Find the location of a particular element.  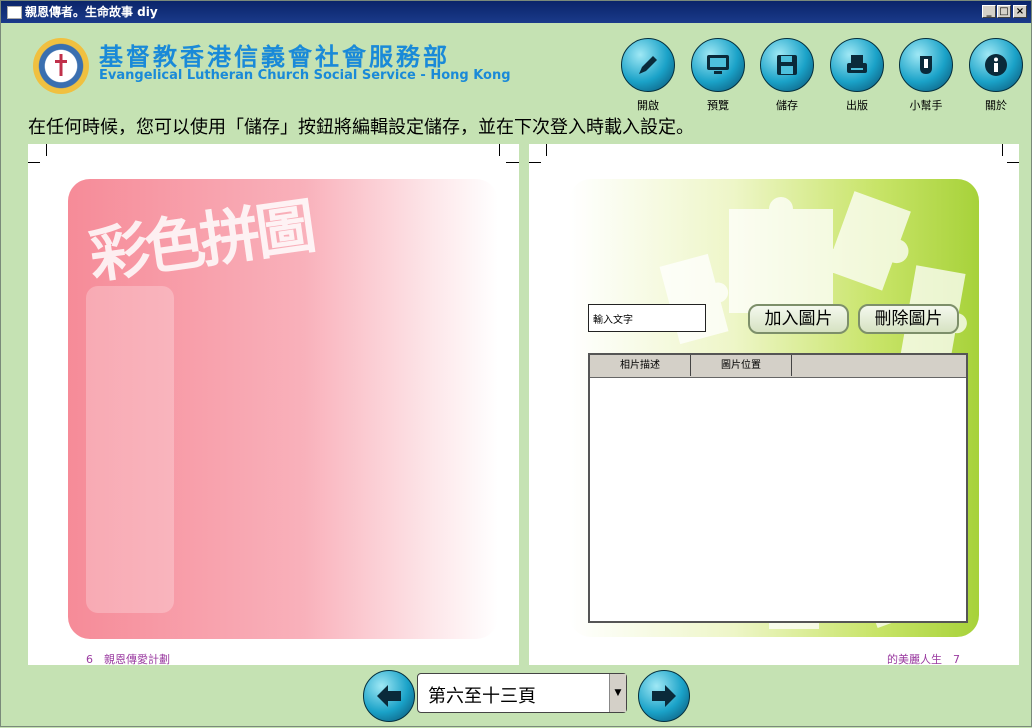

about-button: 關於 is located at coordinates (996, 75).